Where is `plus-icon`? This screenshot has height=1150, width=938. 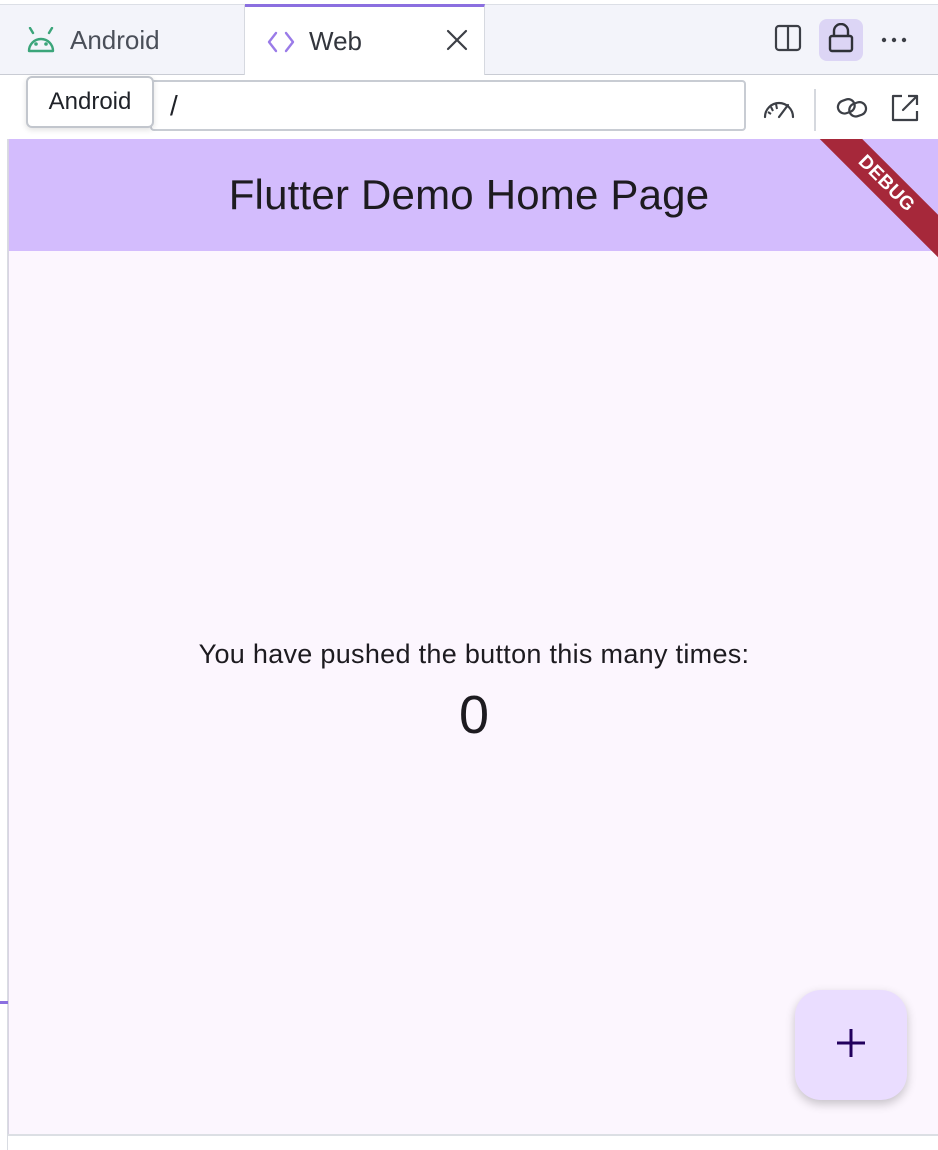
plus-icon is located at coordinates (851, 1045).